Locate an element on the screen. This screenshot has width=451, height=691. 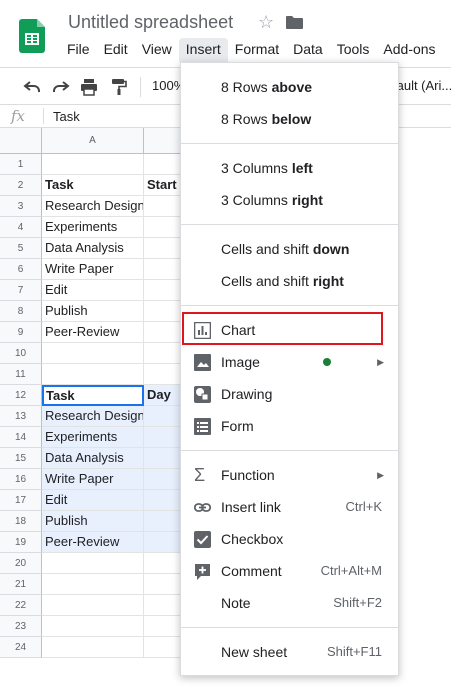
row-header: 11 is located at coordinates (21, 374).